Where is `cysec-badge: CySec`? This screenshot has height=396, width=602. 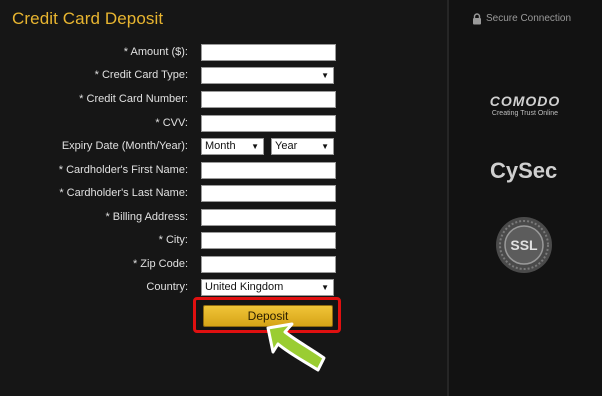 cysec-badge: CySec is located at coordinates (524, 170).